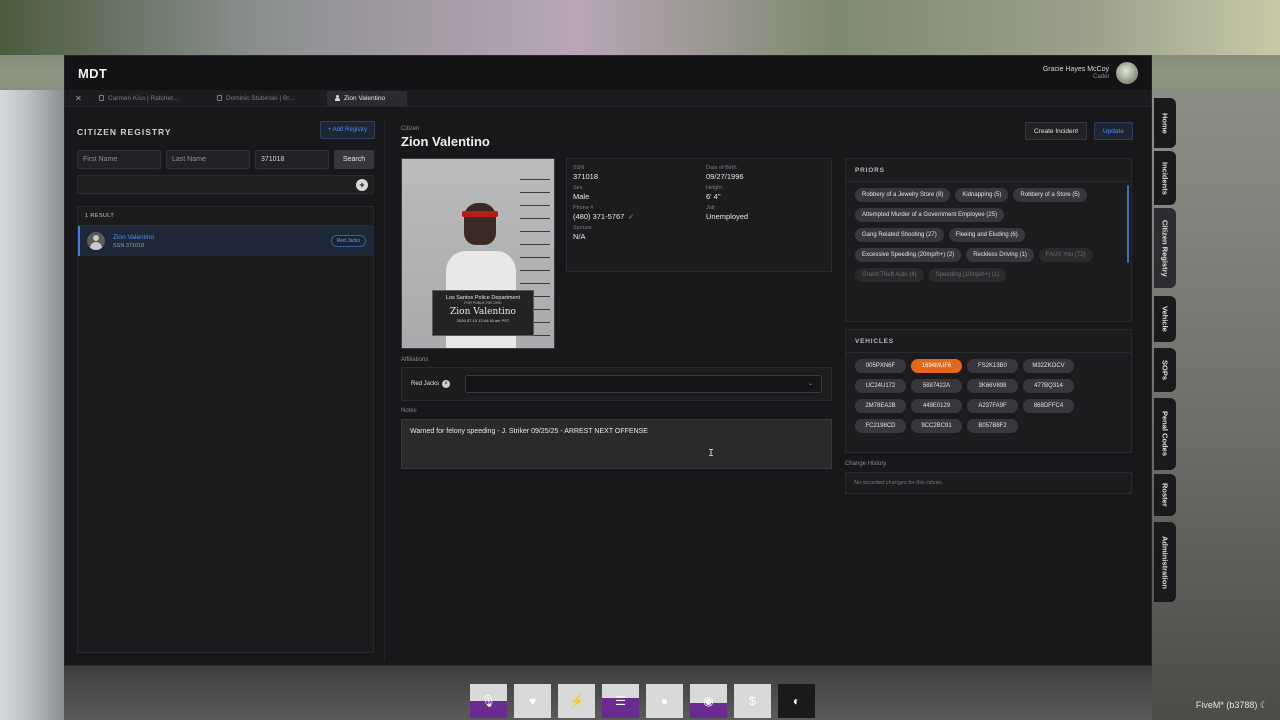 This screenshot has height=720, width=1280. What do you see at coordinates (1113, 131) in the screenshot?
I see `update-button: Update` at bounding box center [1113, 131].